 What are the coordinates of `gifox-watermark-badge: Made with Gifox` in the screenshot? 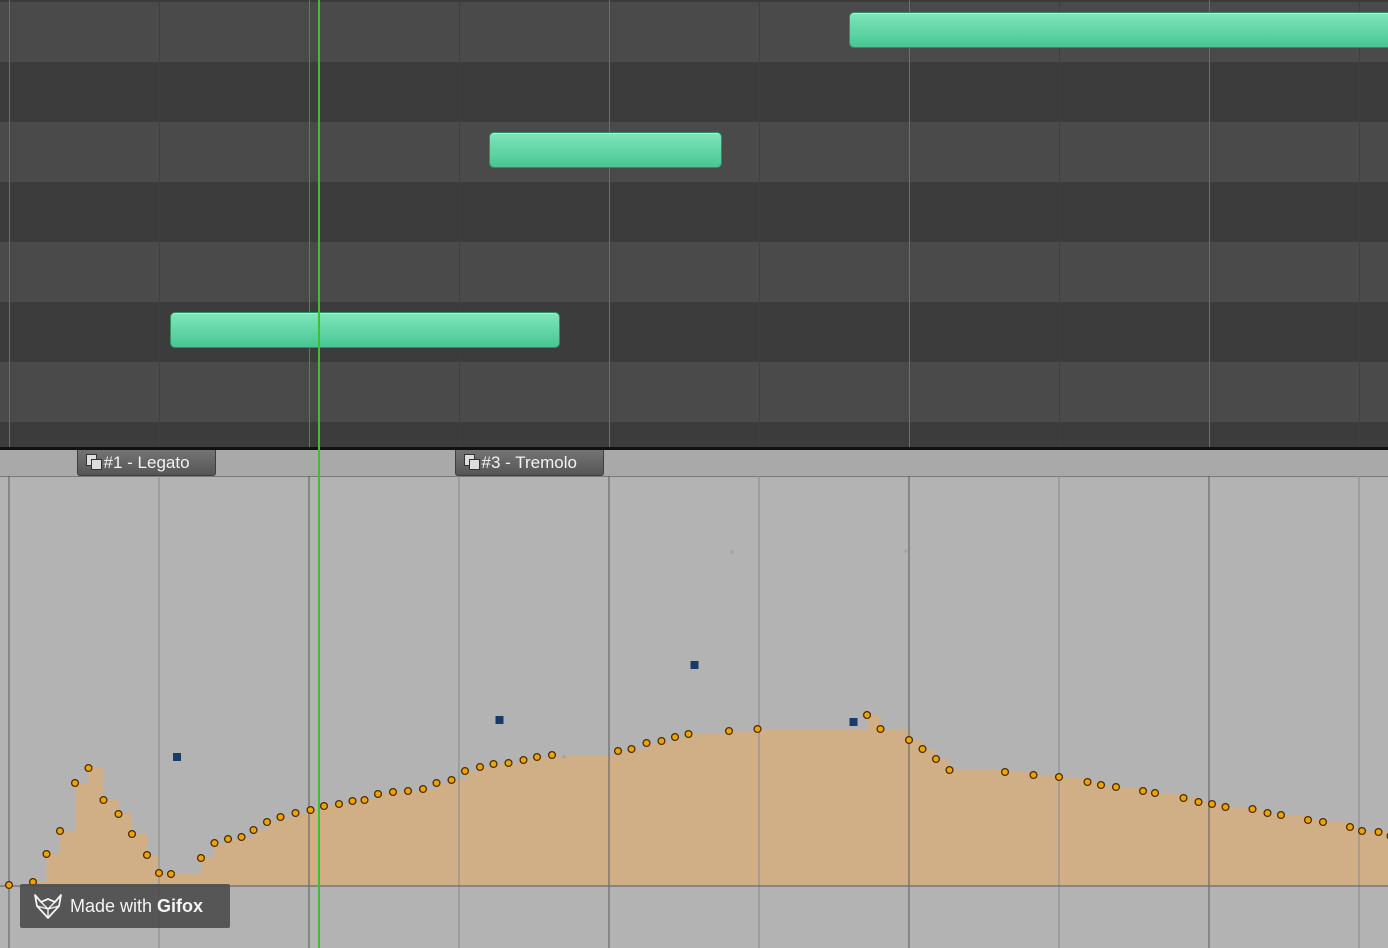 It's located at (125, 906).